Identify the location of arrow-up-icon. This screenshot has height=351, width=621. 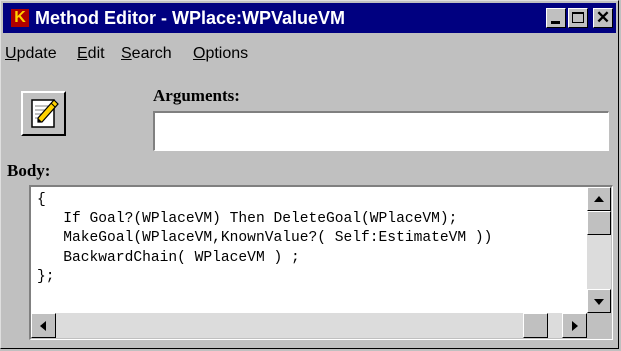
(599, 199).